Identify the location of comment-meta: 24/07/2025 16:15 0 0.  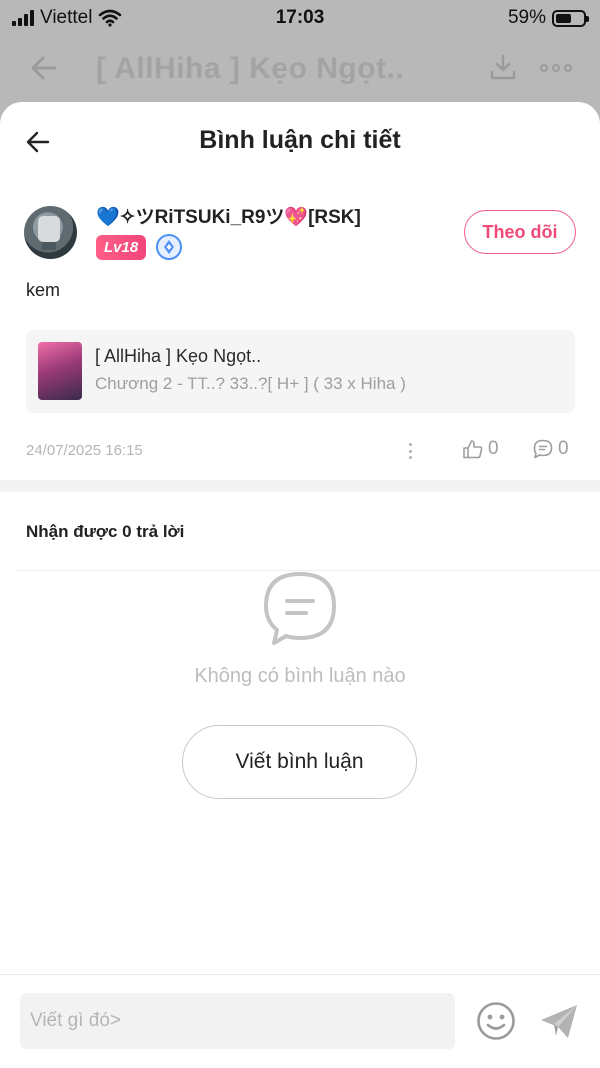
(300, 451).